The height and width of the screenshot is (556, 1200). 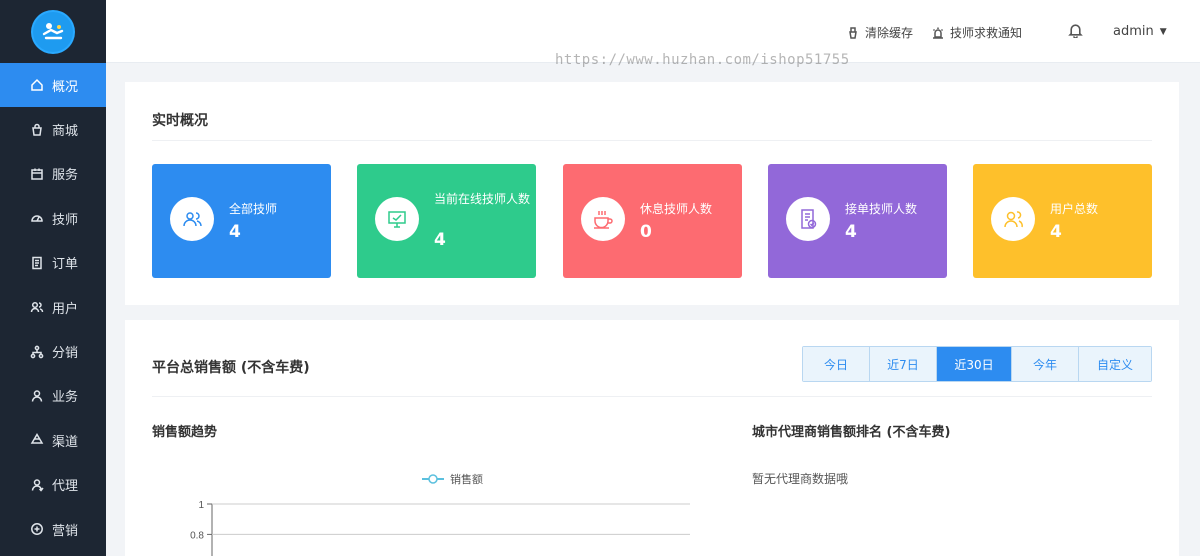 I want to click on ranking-empty-text: 暂无代理商数据哦, so click(x=800, y=479).